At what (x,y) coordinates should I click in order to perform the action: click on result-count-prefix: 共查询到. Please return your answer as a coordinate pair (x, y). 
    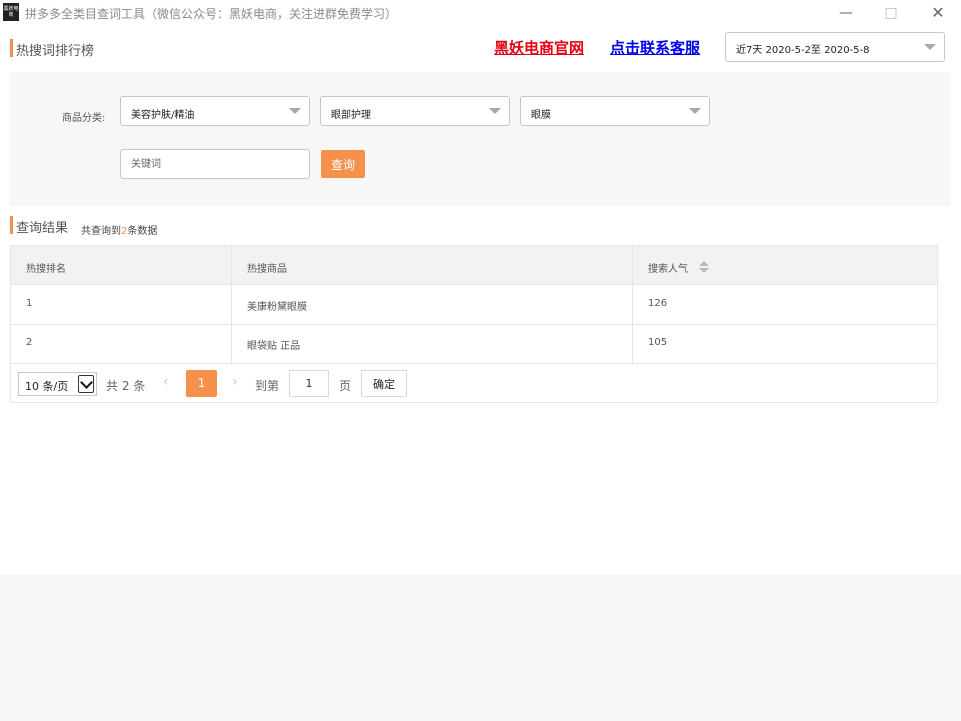
    Looking at the image, I should click on (101, 231).